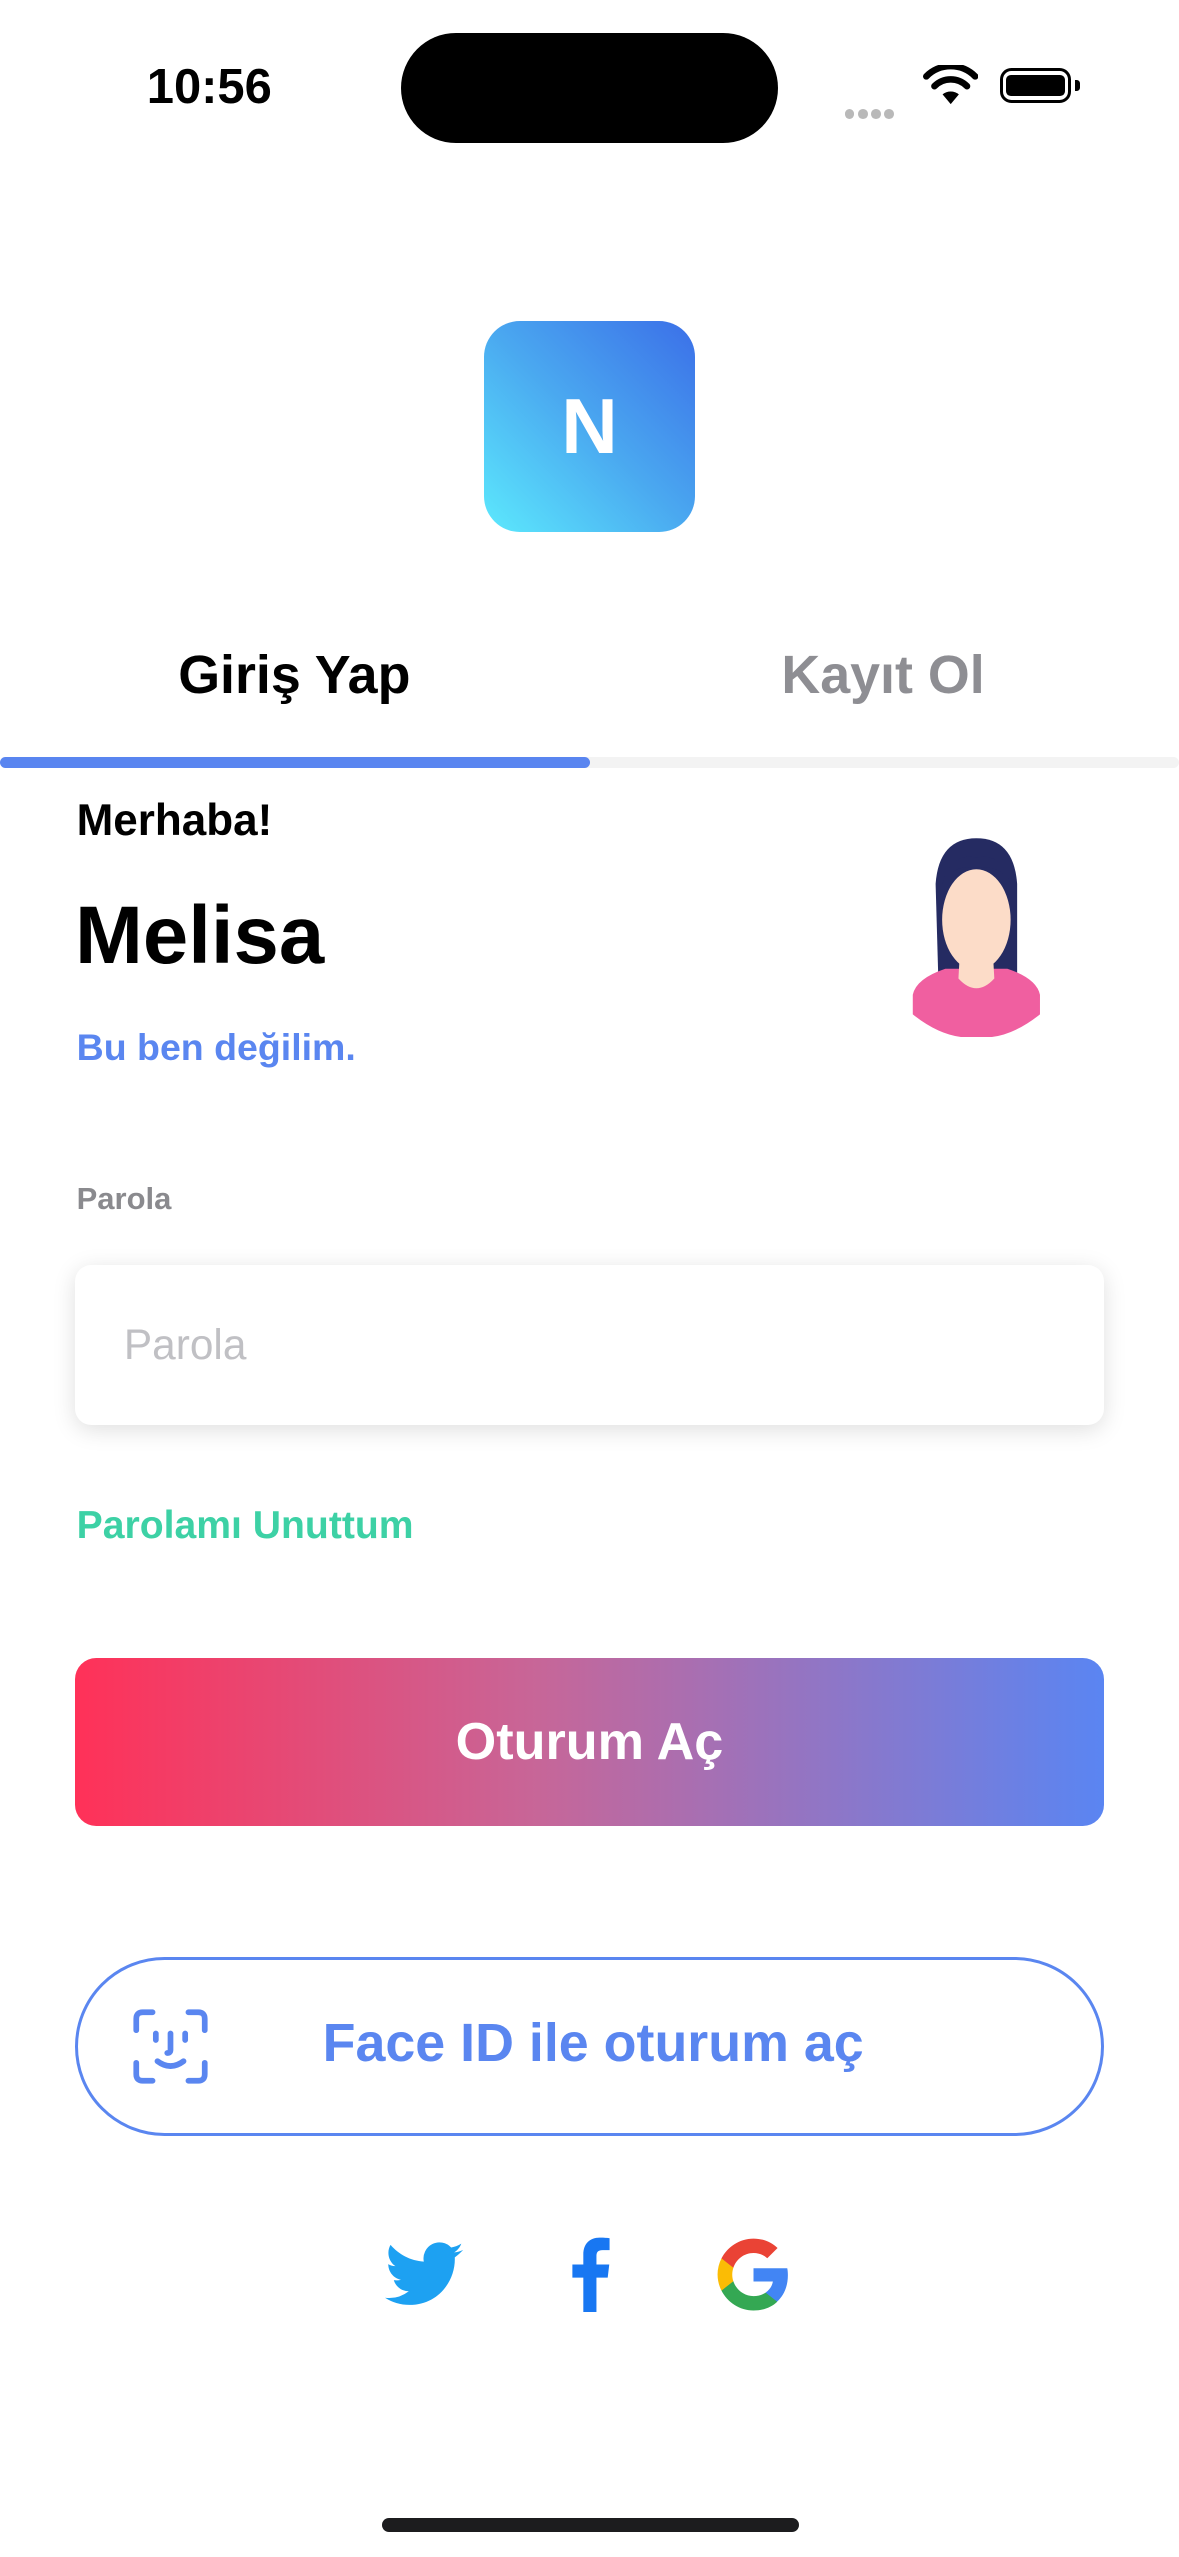 Image resolution: width=1179 pixels, height=2557 pixels. Describe the element at coordinates (245, 1526) in the screenshot. I see `forgot-password-link: Parolamı Unuttum` at that location.